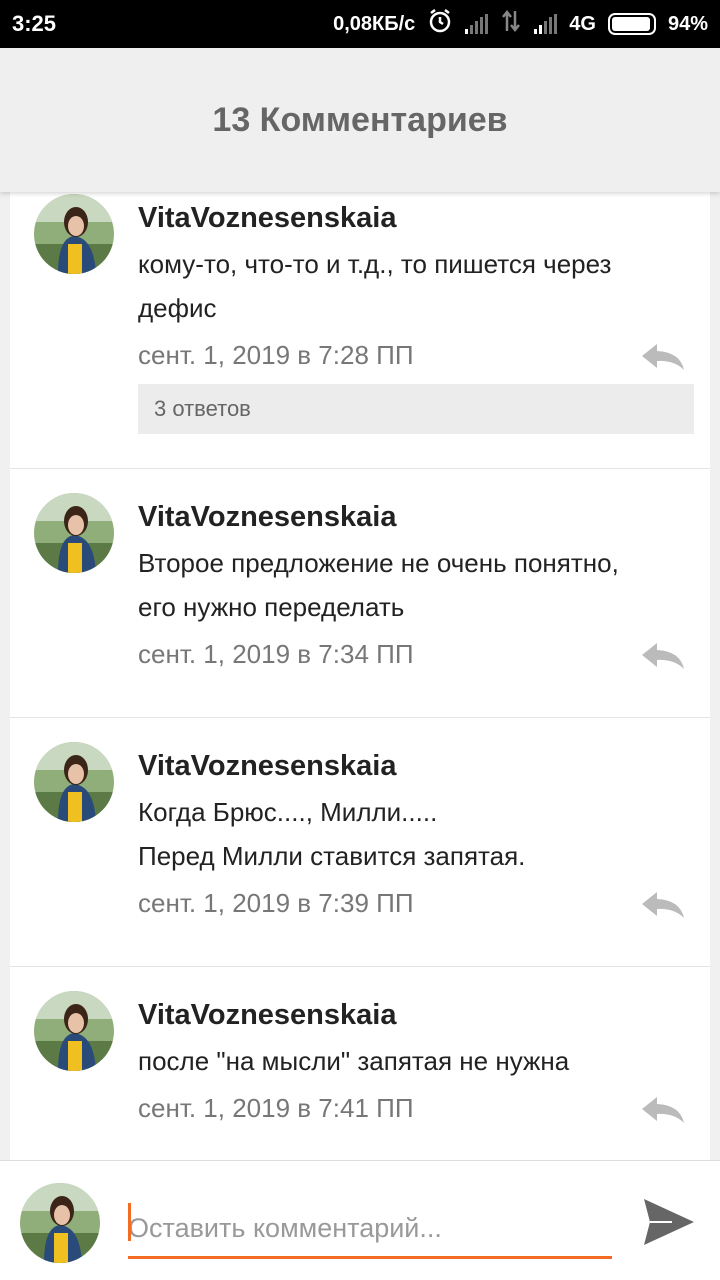 The height and width of the screenshot is (1280, 720). I want to click on comment-date: сент. 1, 2019 в 7:41 ПП, so click(276, 1108).